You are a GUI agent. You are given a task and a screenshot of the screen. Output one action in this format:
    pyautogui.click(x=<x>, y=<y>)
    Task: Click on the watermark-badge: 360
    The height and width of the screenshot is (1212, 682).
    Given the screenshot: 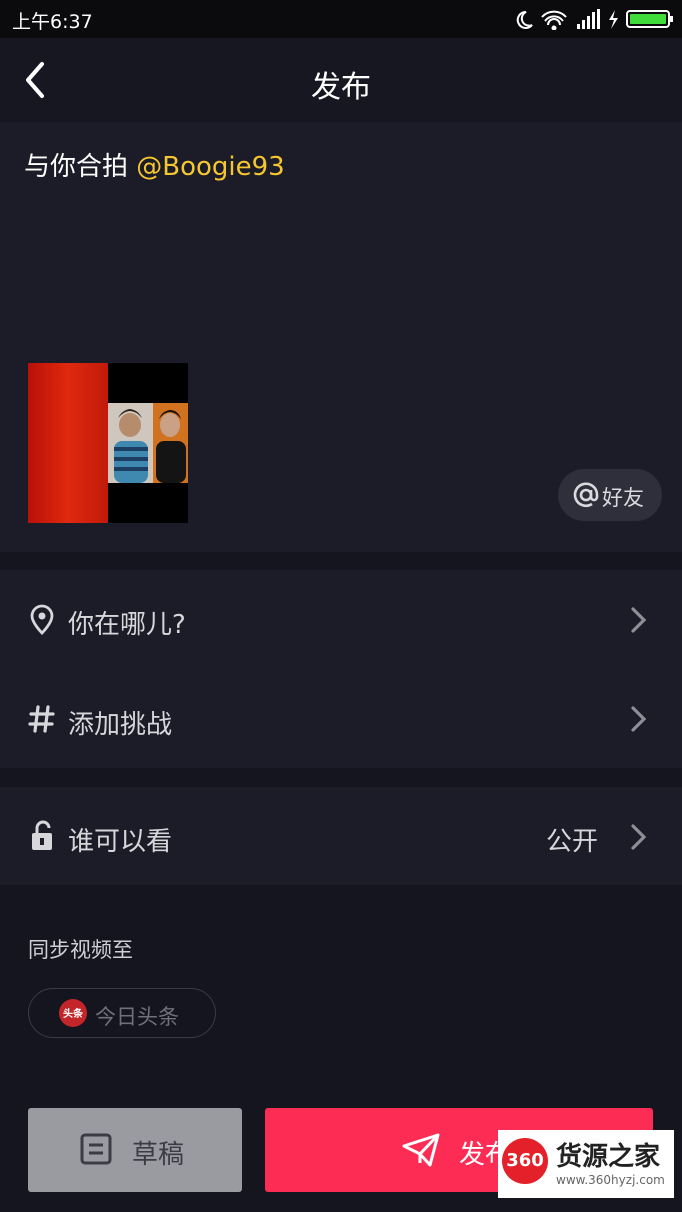 What is the action you would take?
    pyautogui.click(x=525, y=1161)
    